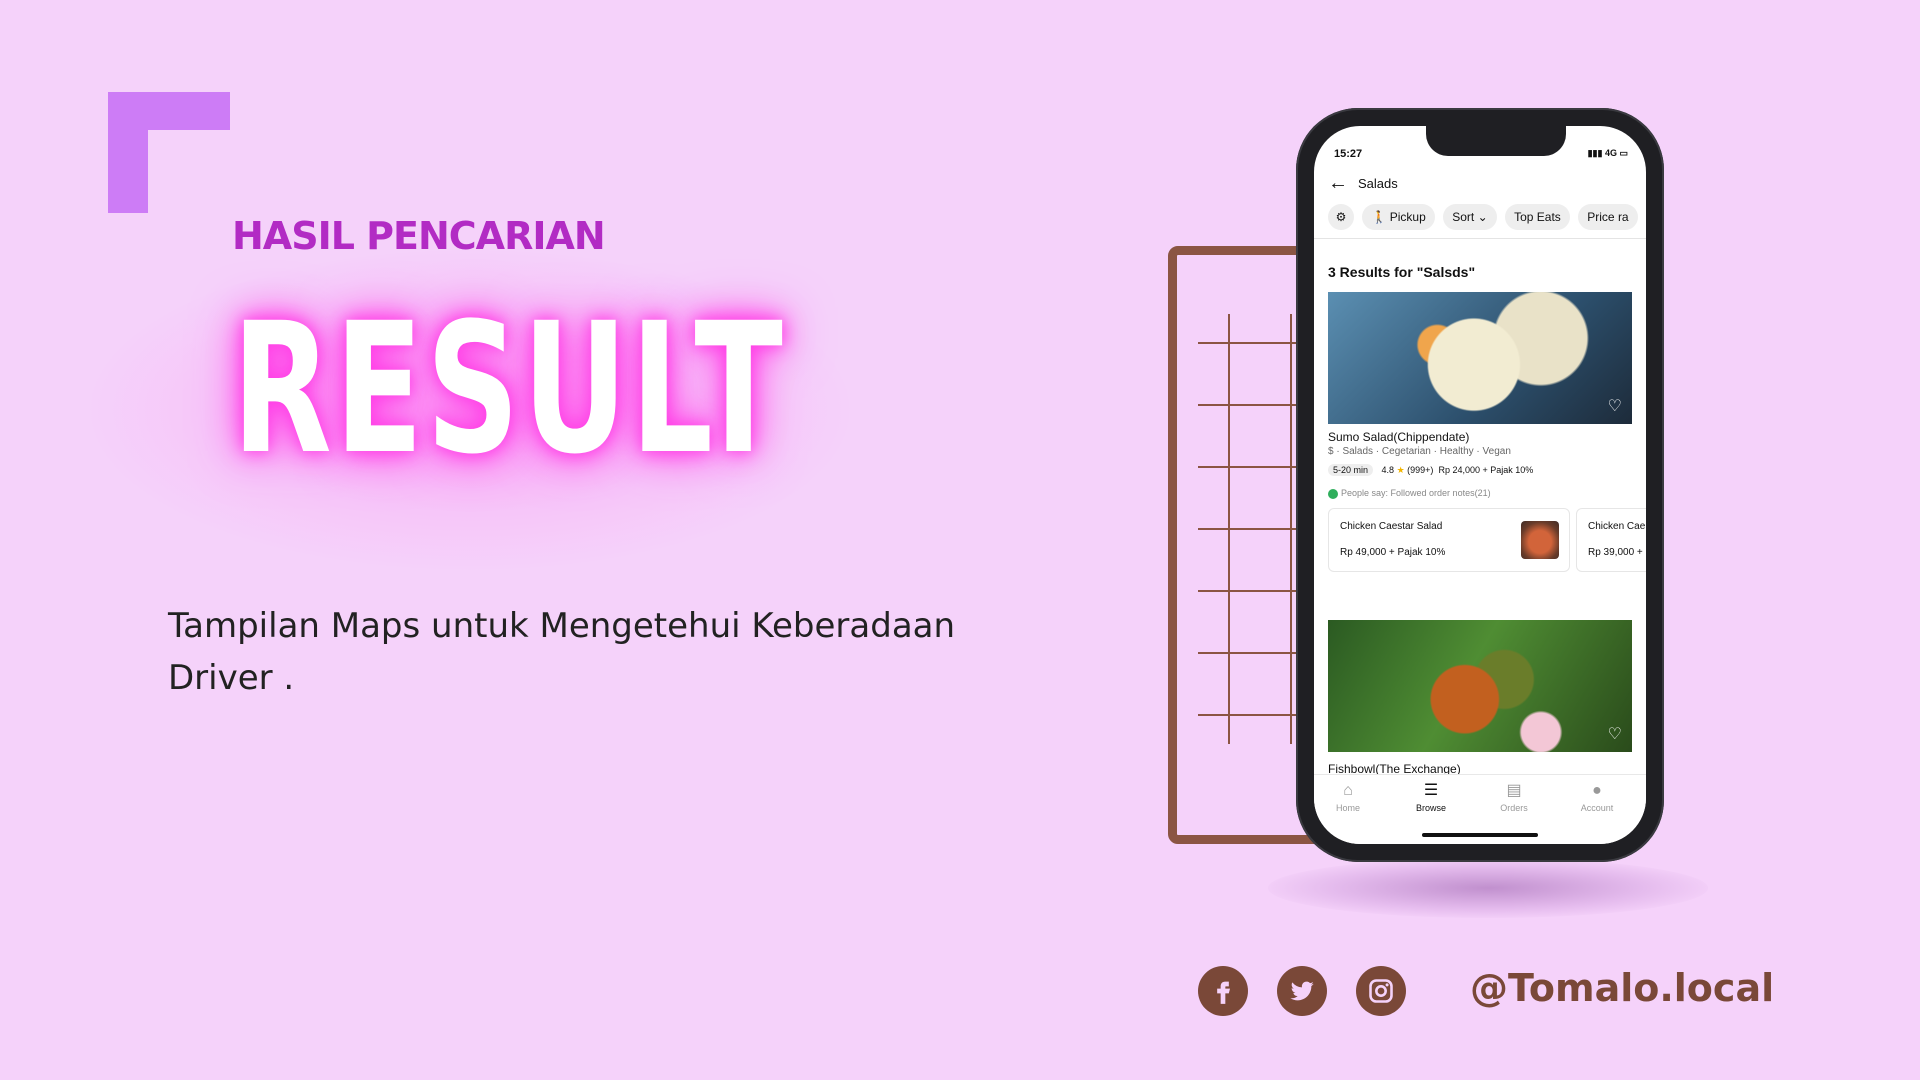 The height and width of the screenshot is (1080, 1920). Describe the element at coordinates (1540, 540) in the screenshot. I see `dish-image` at that location.